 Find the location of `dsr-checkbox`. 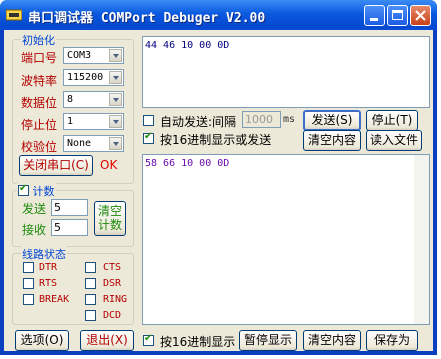

dsr-checkbox is located at coordinates (90, 283).